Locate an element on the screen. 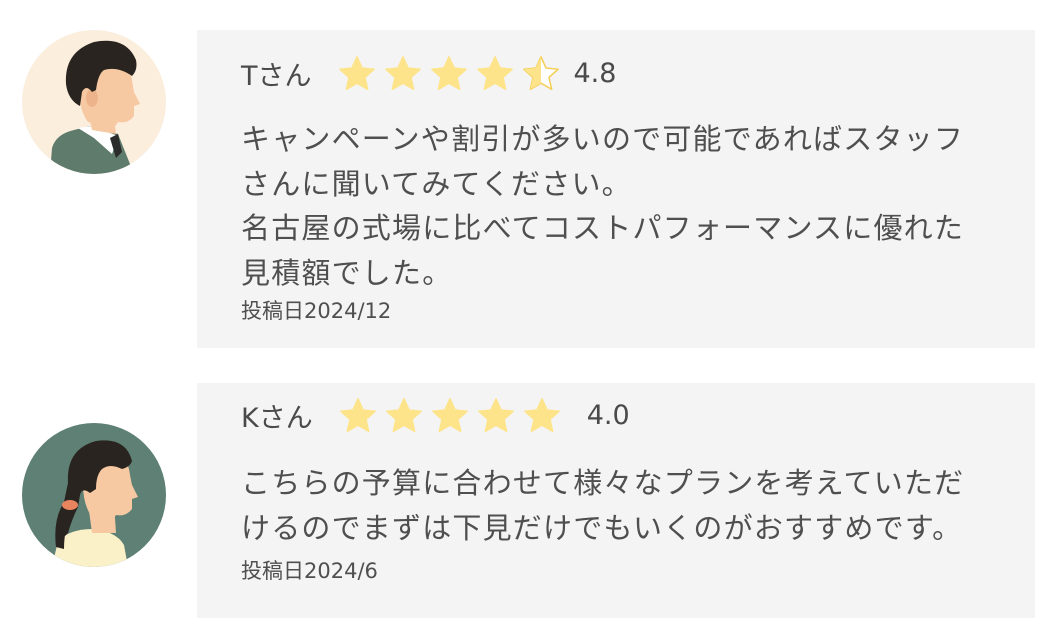 This screenshot has width=1060, height=640. review-text-line: キャンペーンや割引が多いので可能であればスタッフ is located at coordinates (603, 139).